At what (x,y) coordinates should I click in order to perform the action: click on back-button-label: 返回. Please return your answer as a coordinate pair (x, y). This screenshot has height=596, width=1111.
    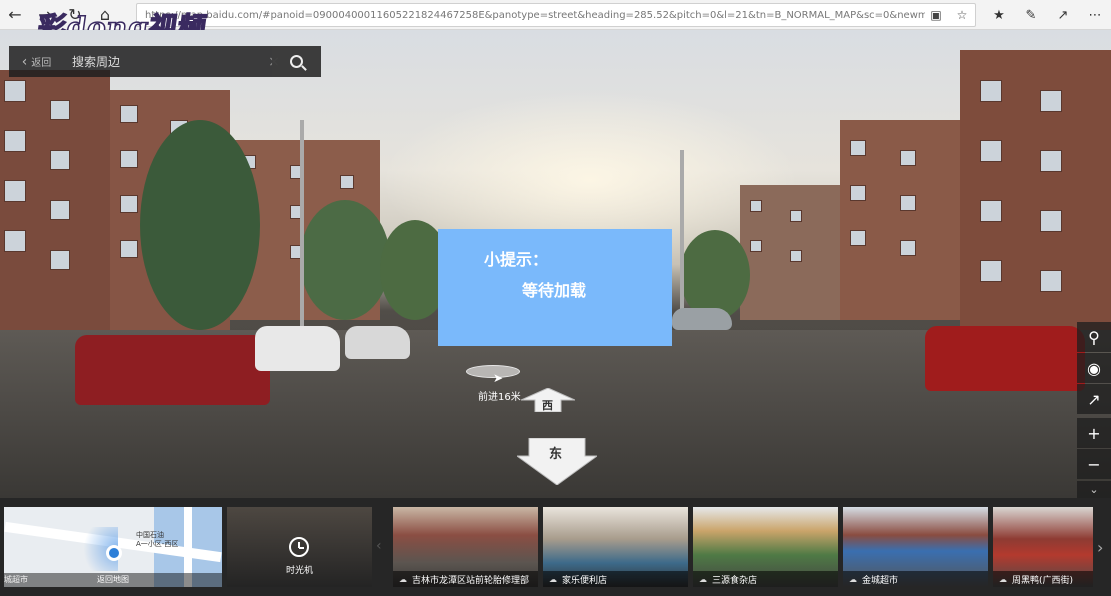
    Looking at the image, I should click on (41, 63).